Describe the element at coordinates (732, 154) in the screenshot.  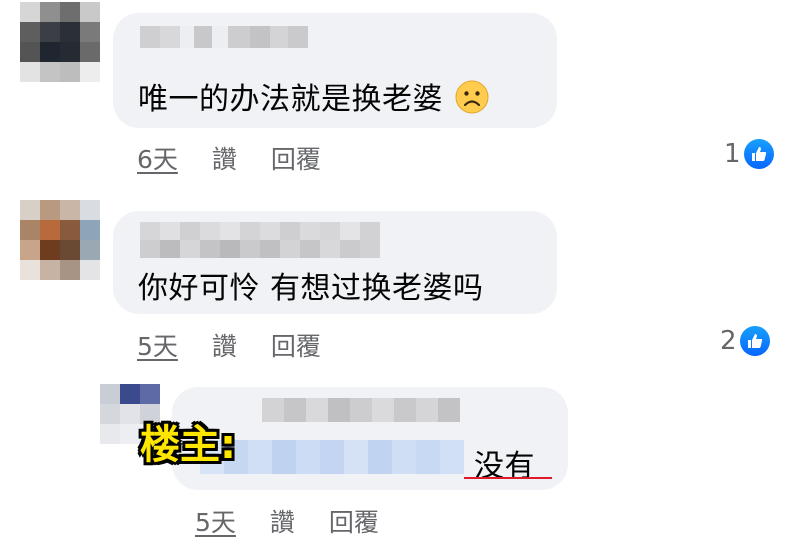
I see `reaction-count: 1` at that location.